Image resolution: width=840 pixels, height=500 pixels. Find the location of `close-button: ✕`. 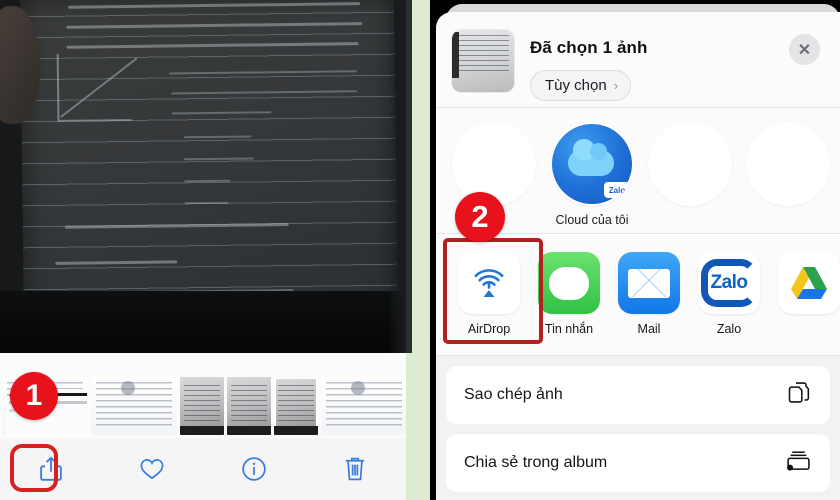

close-button: ✕ is located at coordinates (804, 49).